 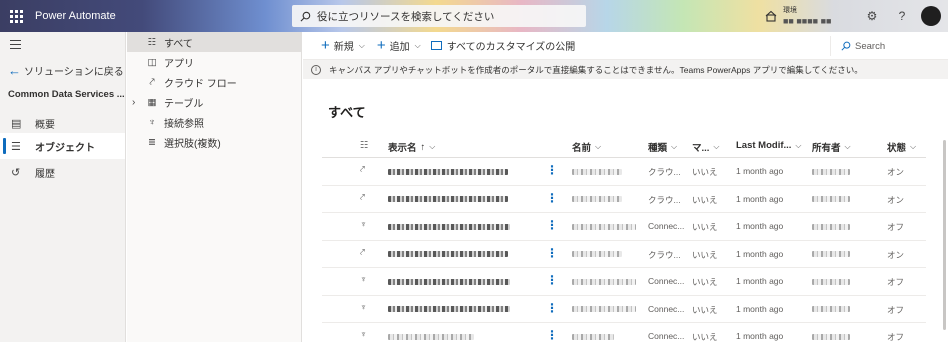 What do you see at coordinates (343, 45) in the screenshot?
I see `new-button: + 新規 ⌵` at bounding box center [343, 45].